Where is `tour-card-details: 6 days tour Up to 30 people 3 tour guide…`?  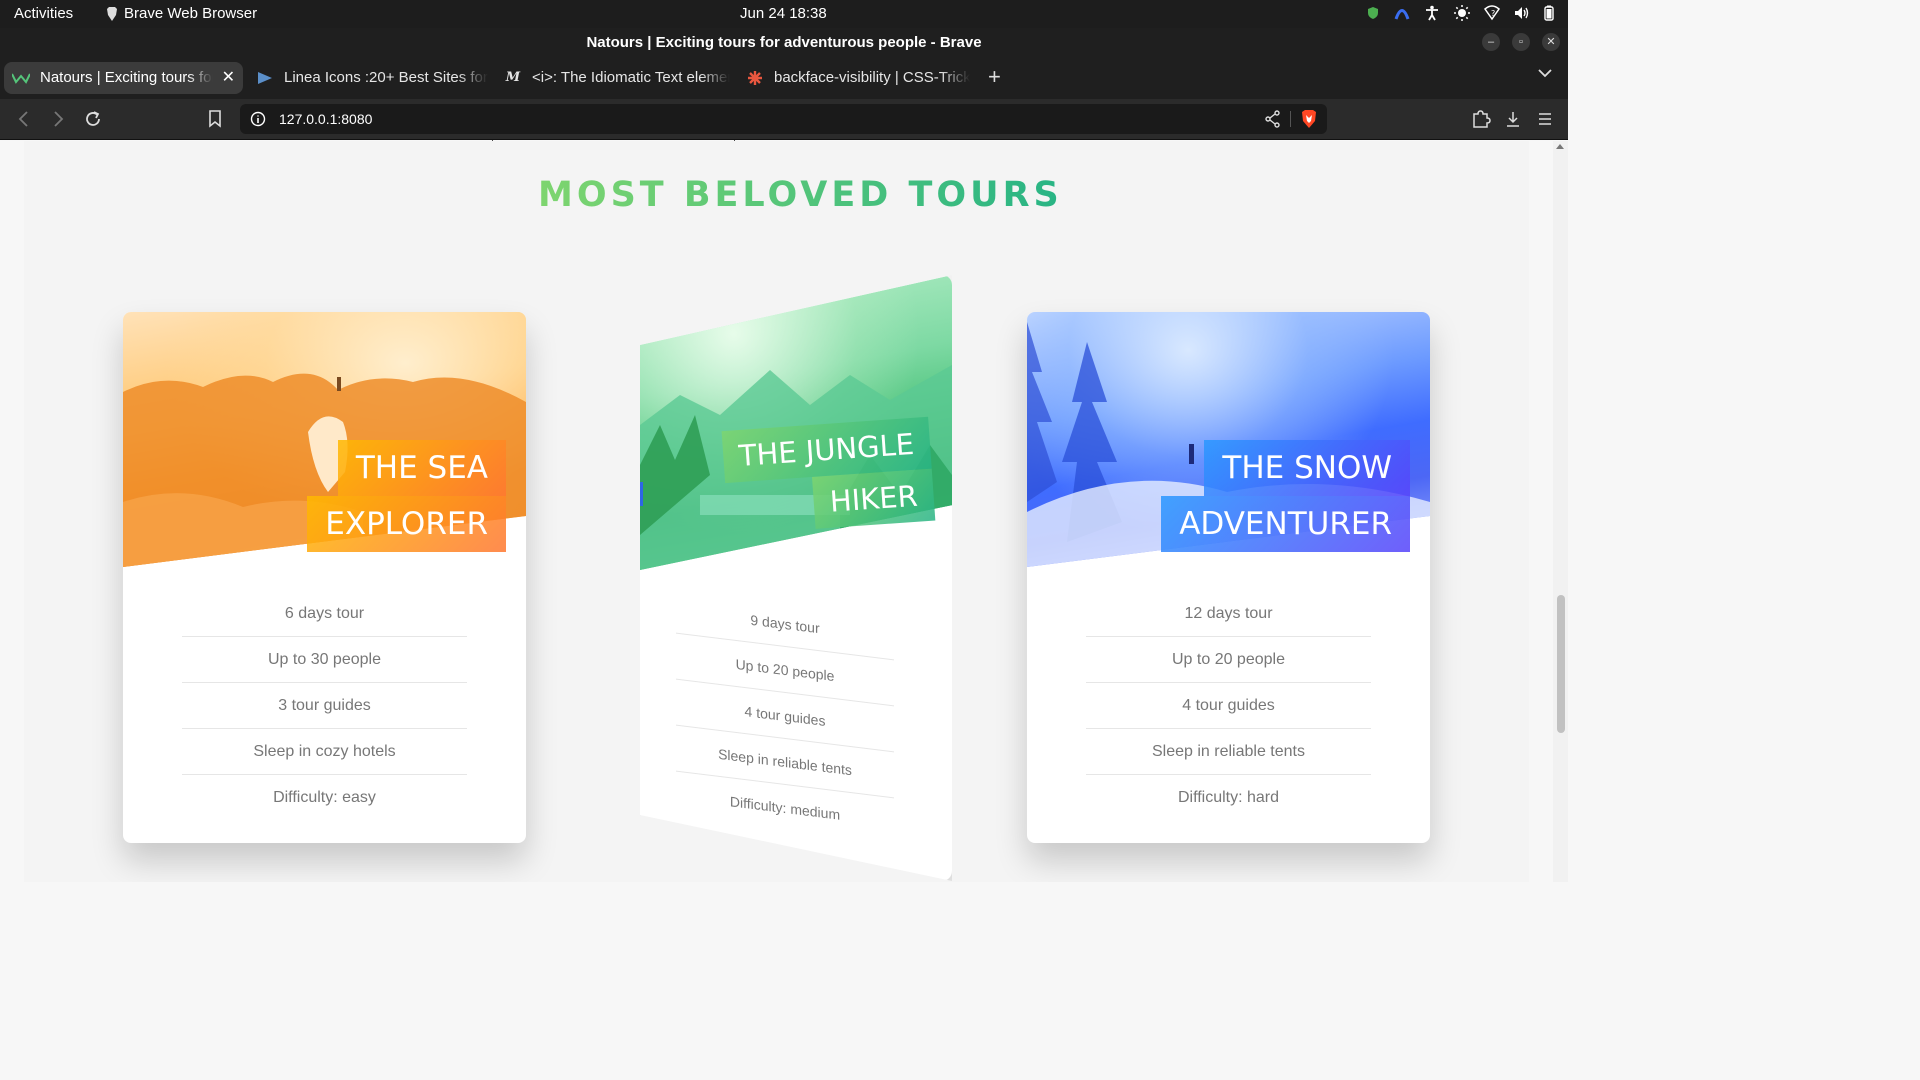 tour-card-details: 6 days tour Up to 30 people 3 tour guide… is located at coordinates (324, 706).